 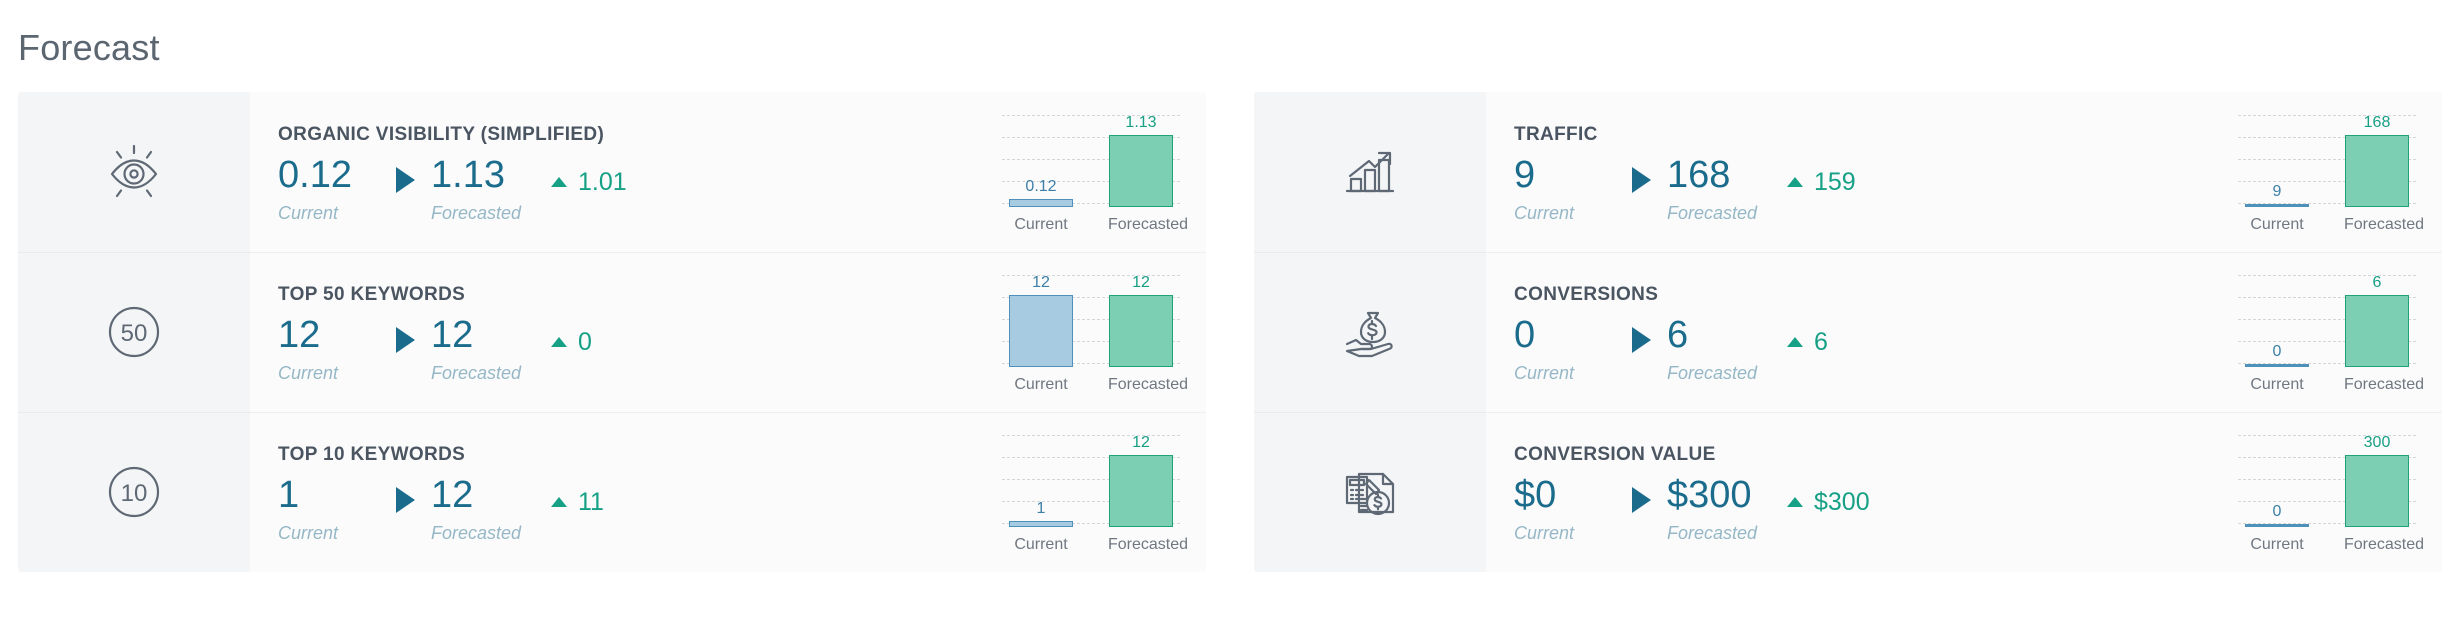 I want to click on current-value: 12, so click(x=299, y=334).